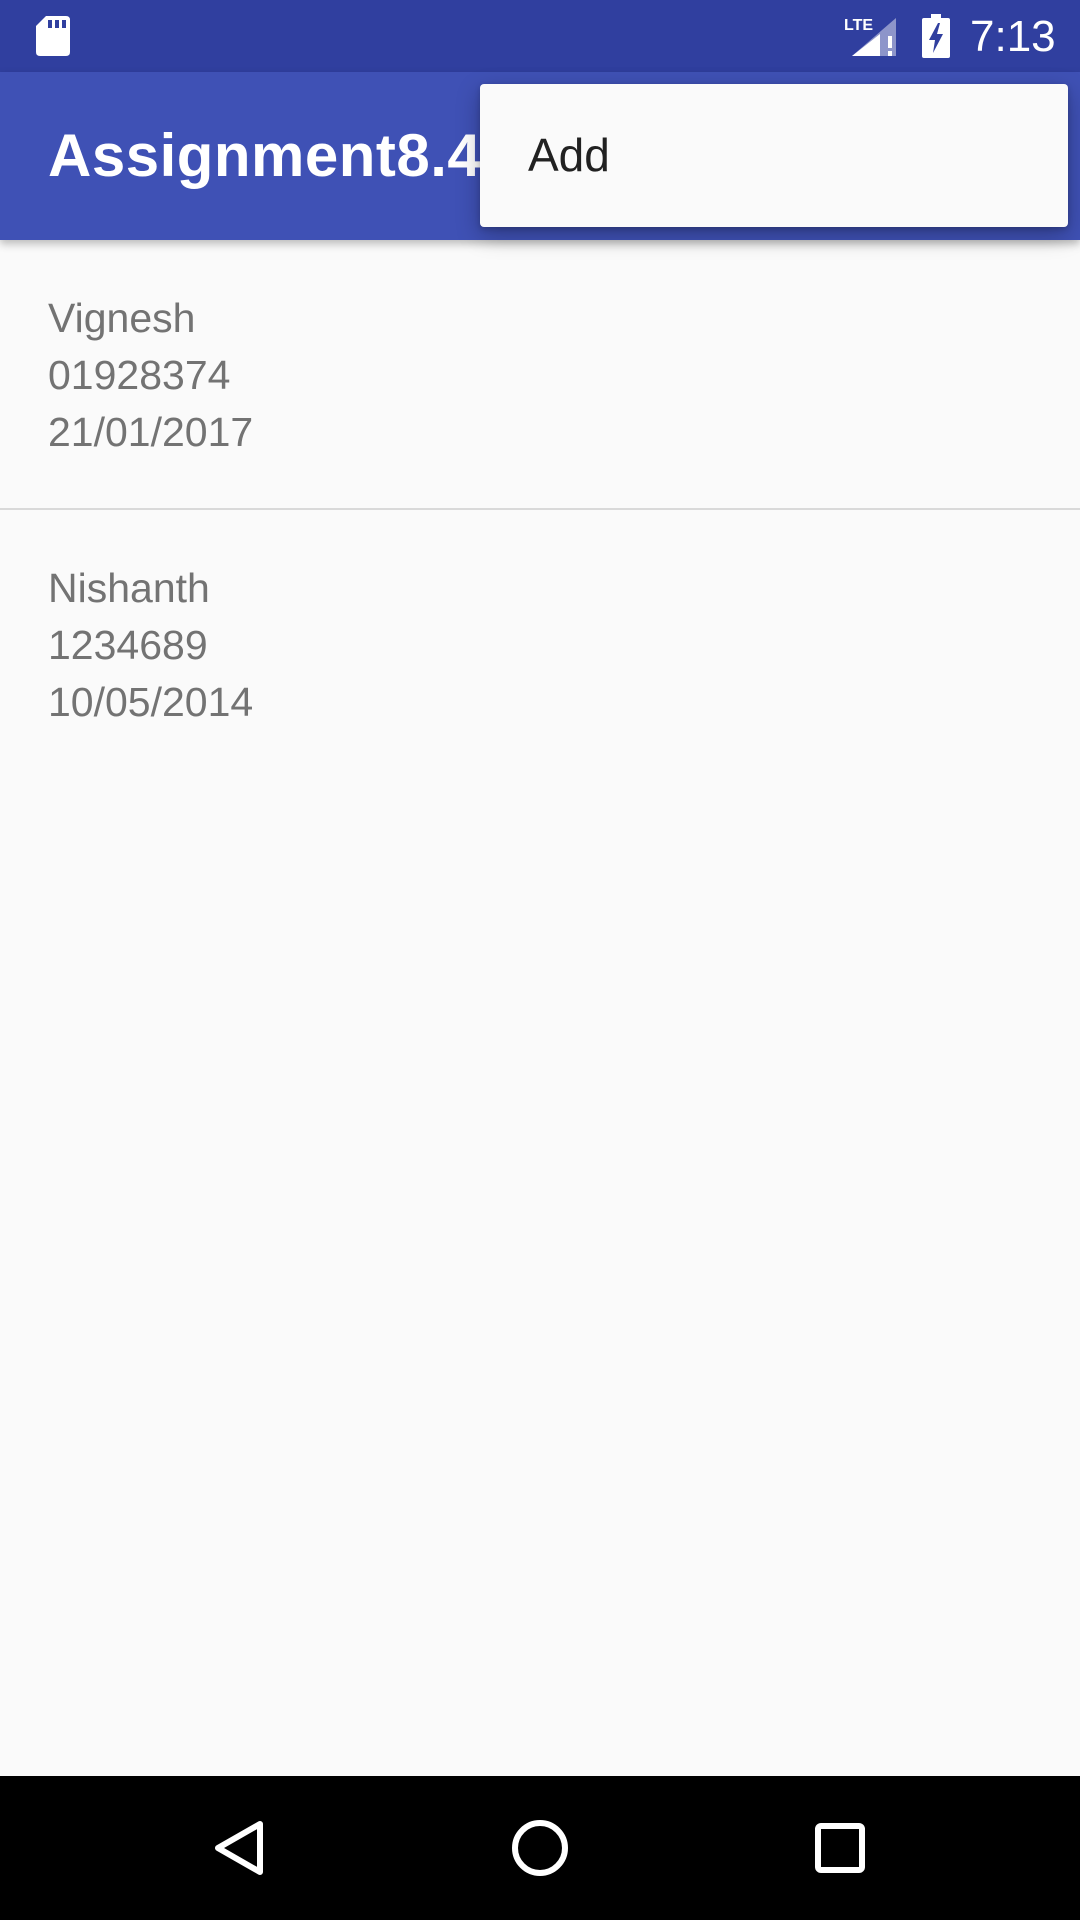 The height and width of the screenshot is (1920, 1080). What do you see at coordinates (151, 432) in the screenshot?
I see `item-date: 21/01/2017` at bounding box center [151, 432].